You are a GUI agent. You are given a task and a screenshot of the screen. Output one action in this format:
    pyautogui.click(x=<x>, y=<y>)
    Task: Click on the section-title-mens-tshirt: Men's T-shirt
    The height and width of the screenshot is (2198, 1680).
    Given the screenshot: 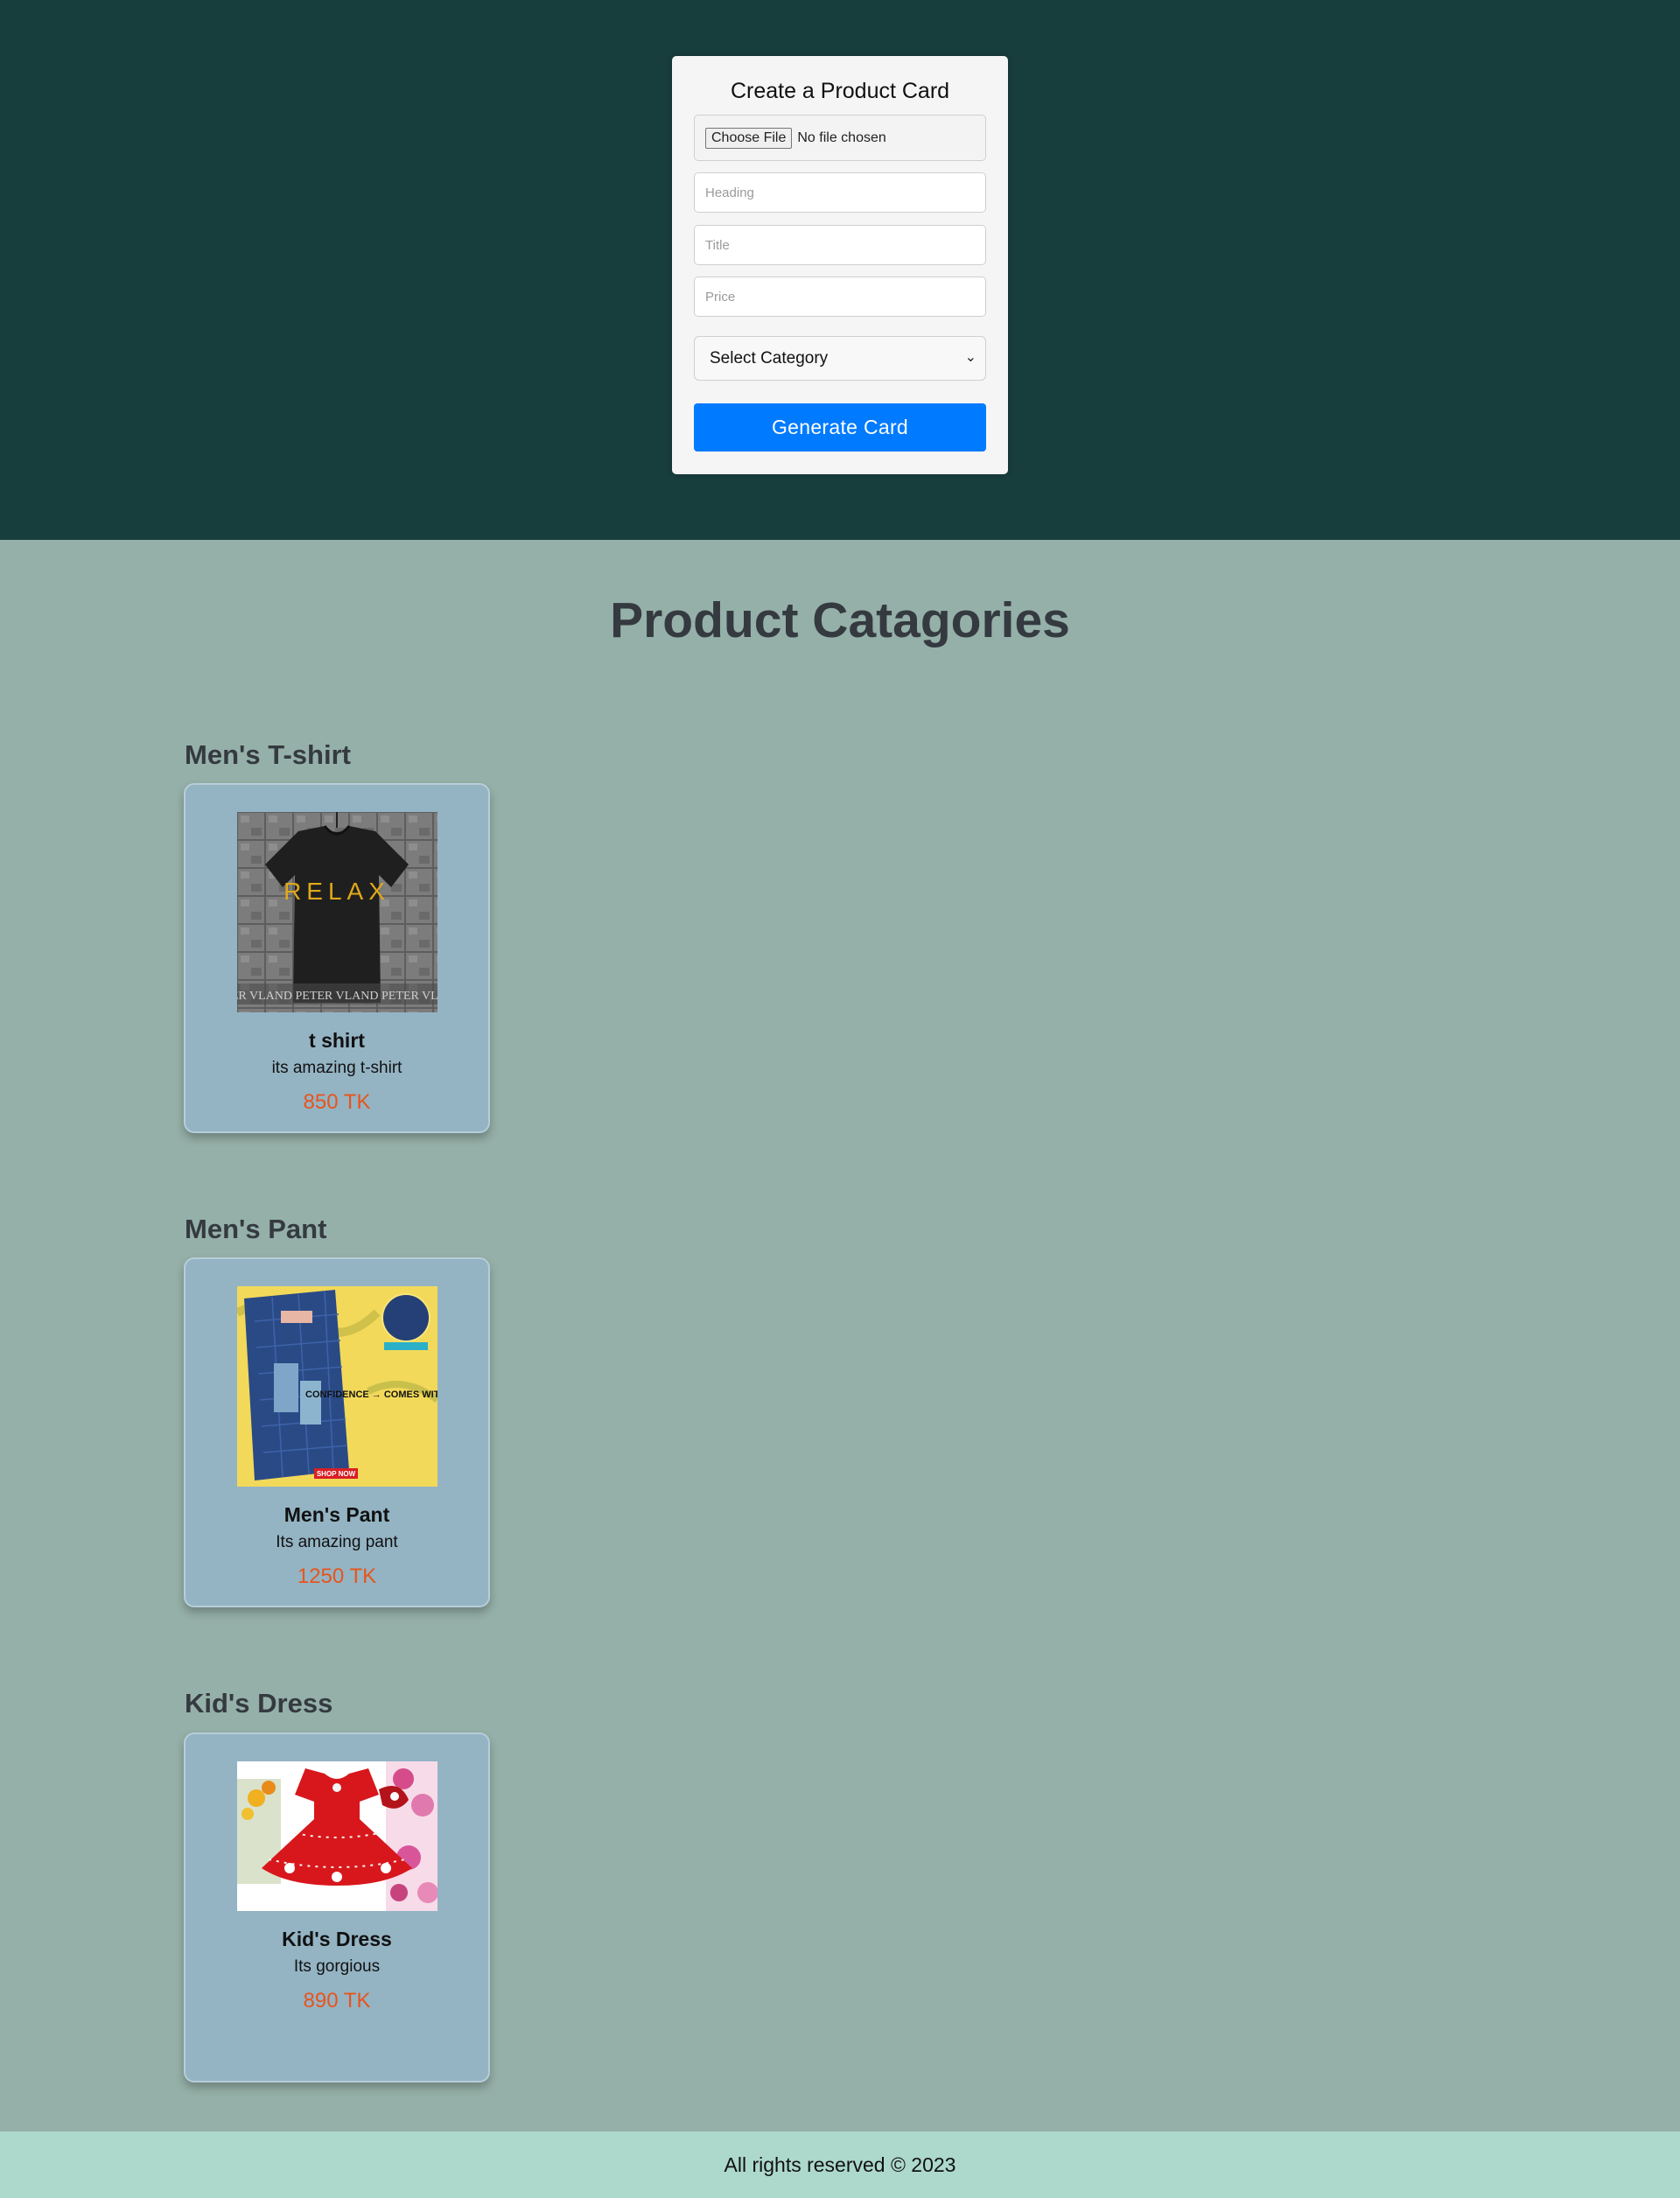 What is the action you would take?
    pyautogui.click(x=268, y=754)
    